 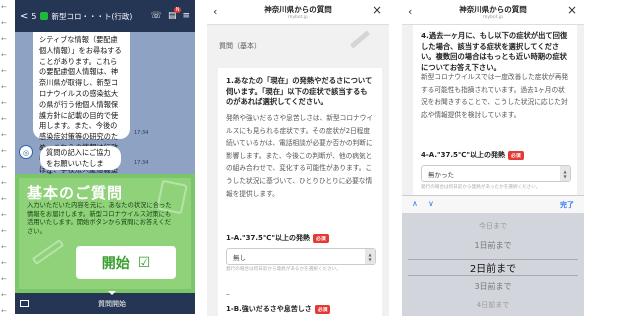 I want to click on call-icon: ☏, so click(x=156, y=16).